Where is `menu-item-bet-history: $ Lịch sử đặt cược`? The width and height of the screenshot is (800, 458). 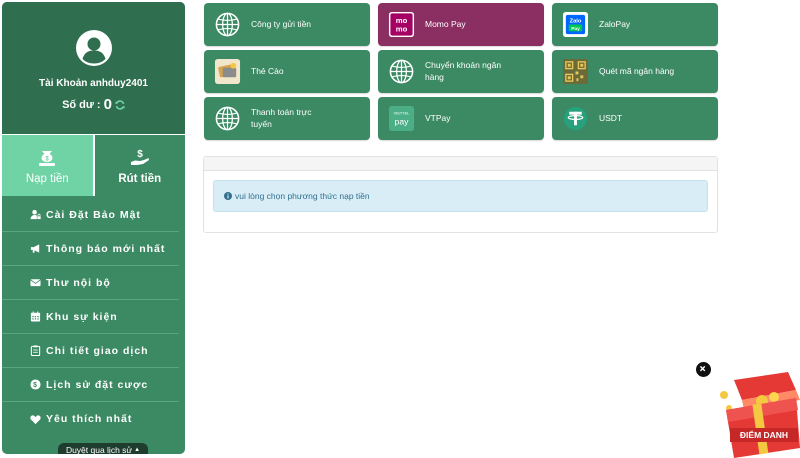 menu-item-bet-history: $ Lịch sử đặt cược is located at coordinates (90, 385).